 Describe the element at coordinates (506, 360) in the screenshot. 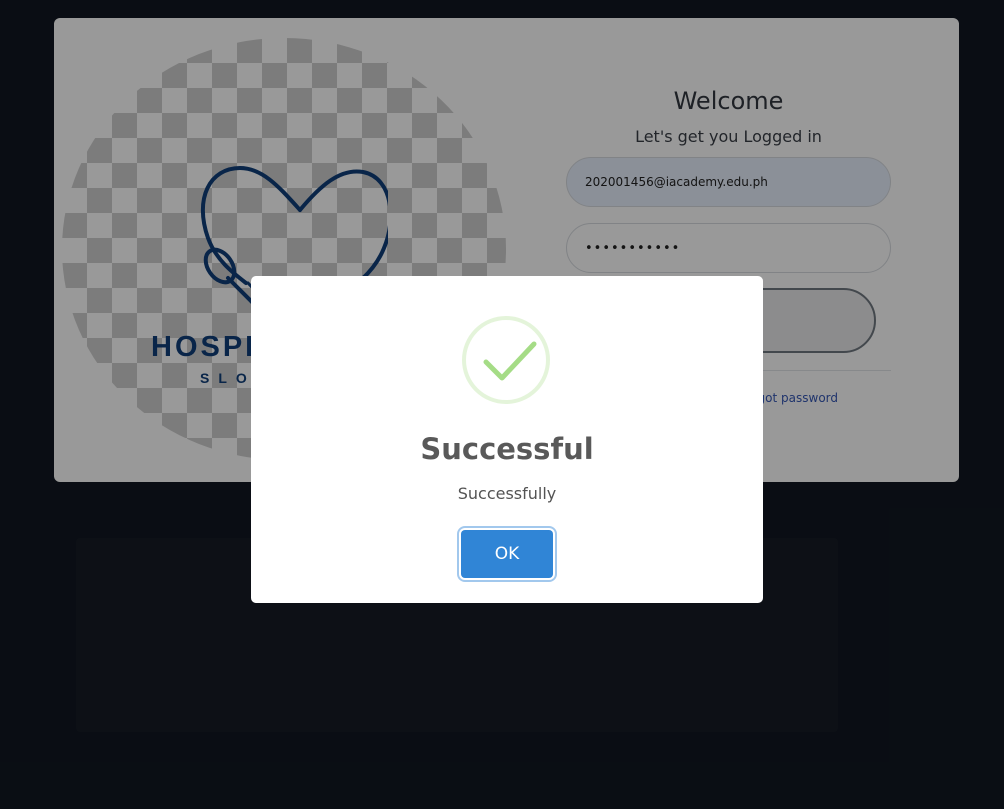

I see `checkmark-icon` at that location.